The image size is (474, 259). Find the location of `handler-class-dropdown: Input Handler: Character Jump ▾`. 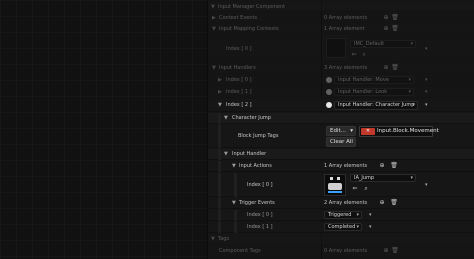

handler-class-dropdown: Input Handler: Character Jump ▾ is located at coordinates (376, 105).